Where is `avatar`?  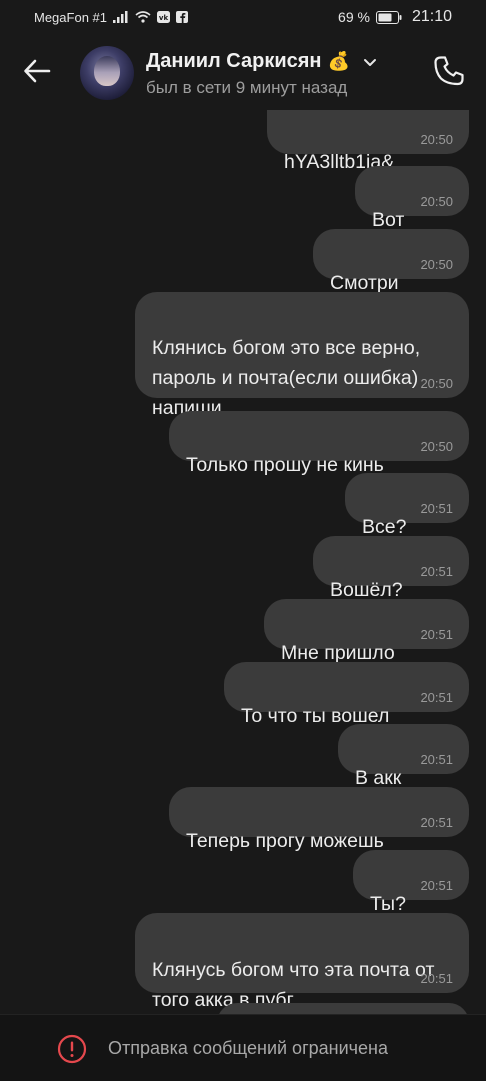 avatar is located at coordinates (107, 73).